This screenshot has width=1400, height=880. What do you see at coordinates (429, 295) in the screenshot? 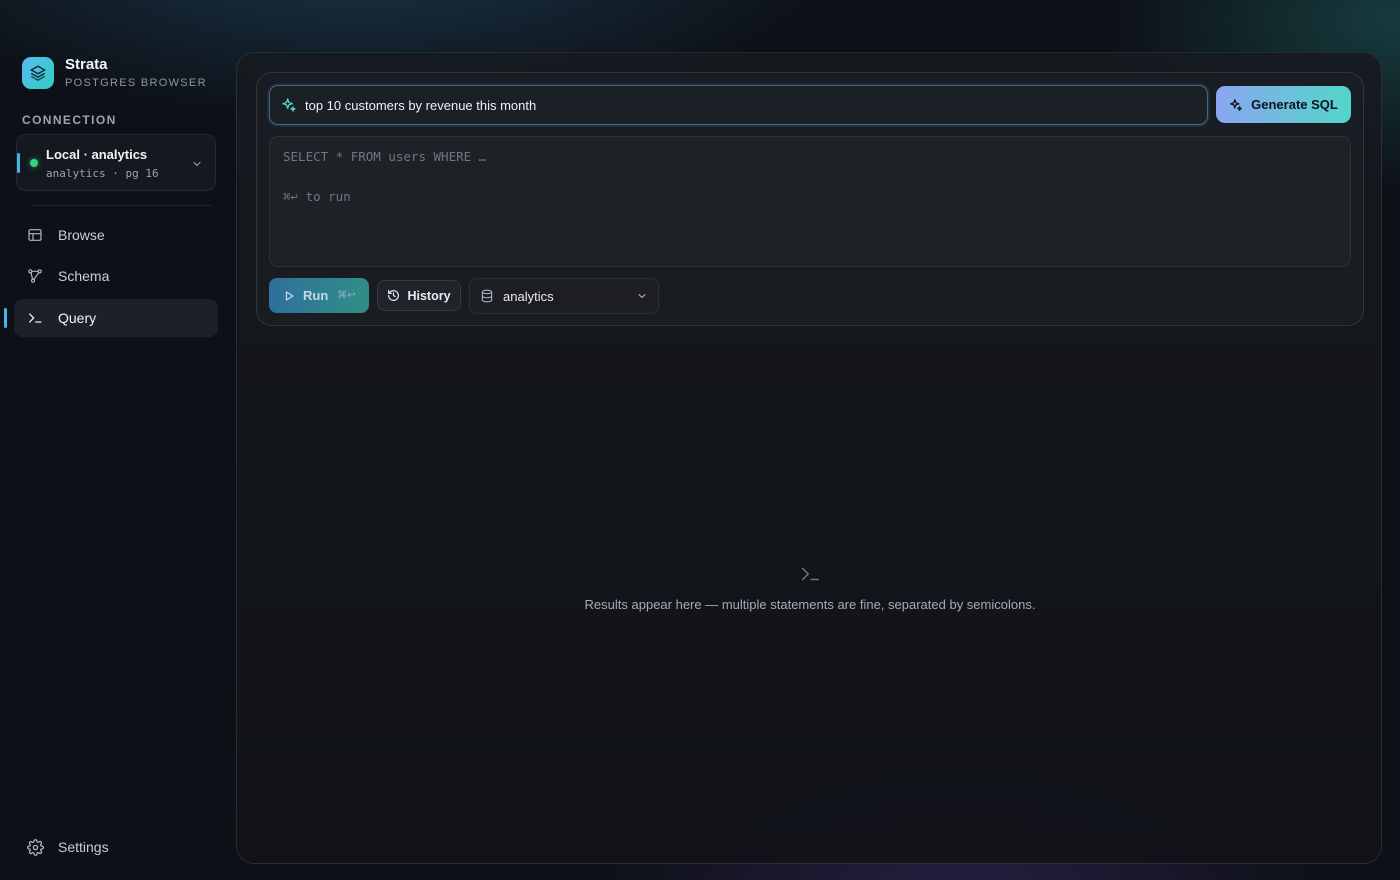
I see `history-label: History` at bounding box center [429, 295].